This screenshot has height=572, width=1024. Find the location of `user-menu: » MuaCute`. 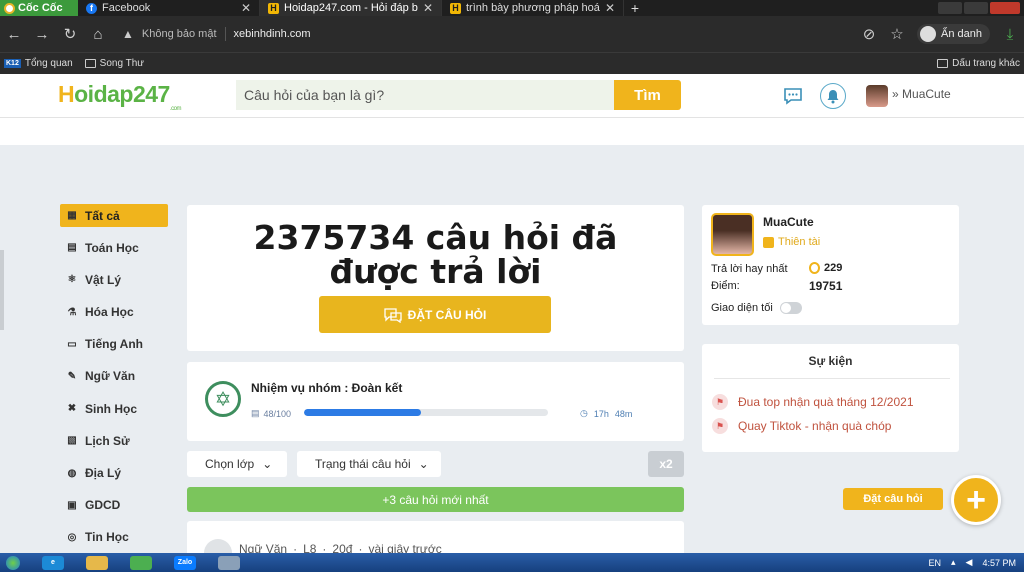

user-menu: » MuaCute is located at coordinates (921, 94).